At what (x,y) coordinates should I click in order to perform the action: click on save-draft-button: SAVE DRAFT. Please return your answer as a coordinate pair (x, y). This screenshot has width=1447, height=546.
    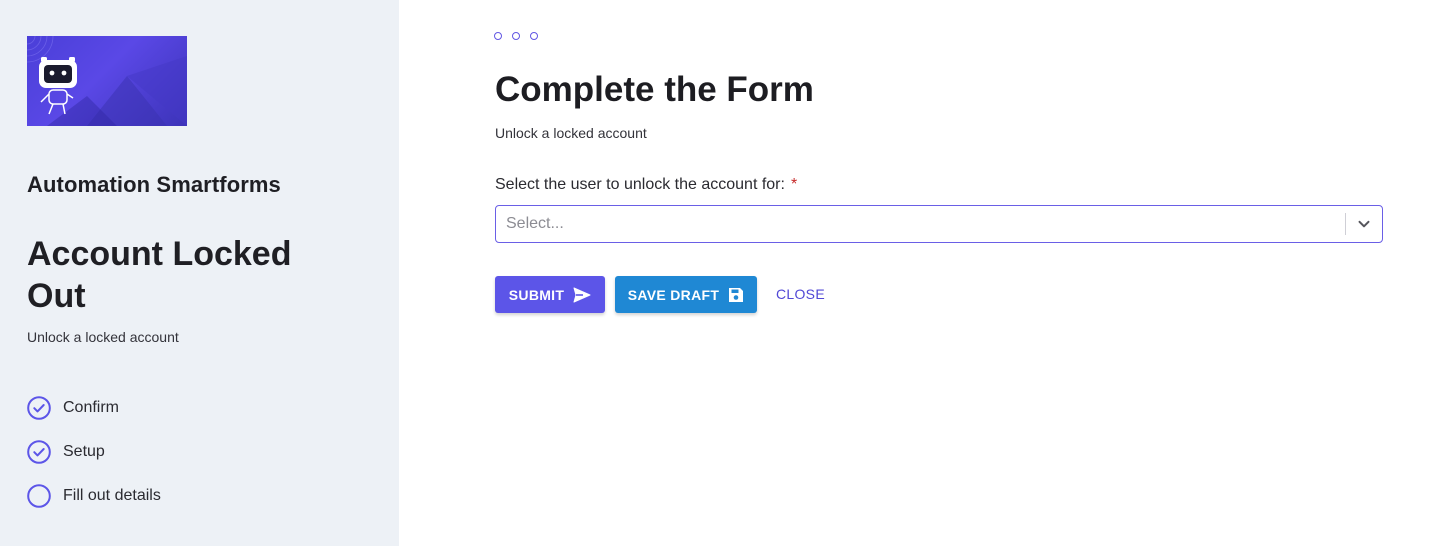
    Looking at the image, I should click on (686, 294).